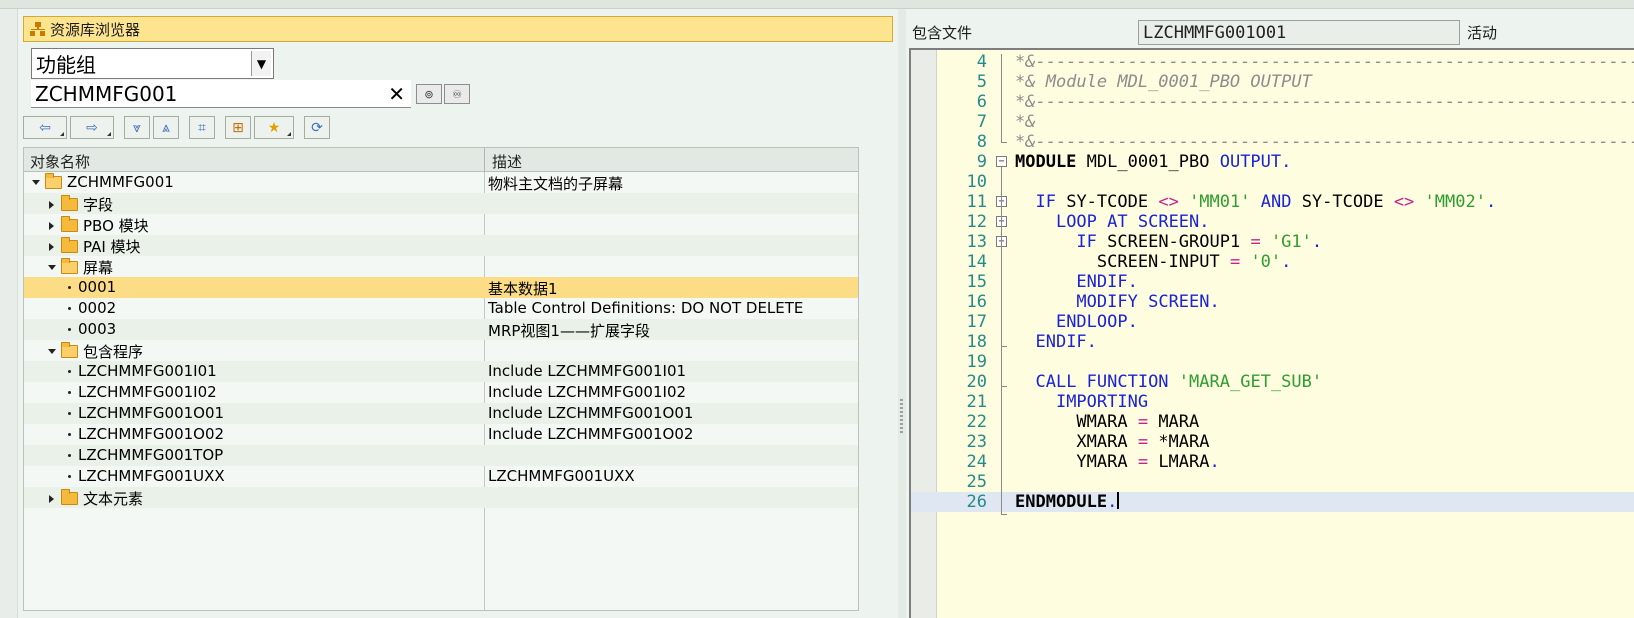 The height and width of the screenshot is (618, 1634). I want to click on pane-splitter, so click(902, 313).